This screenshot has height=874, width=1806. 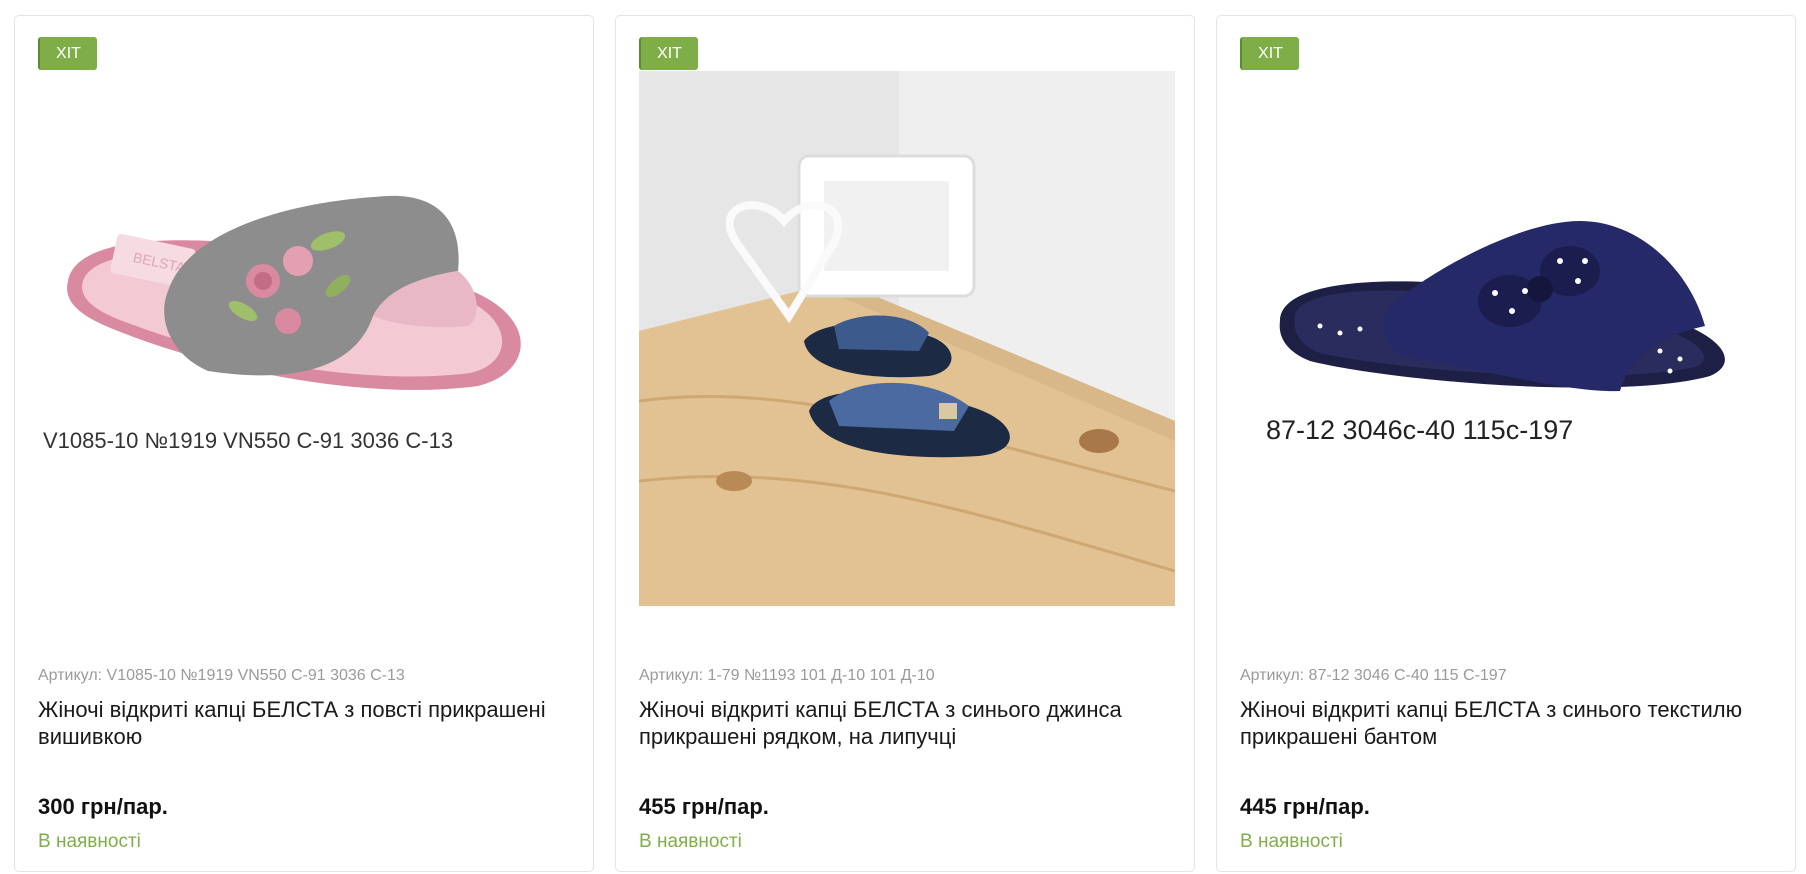 What do you see at coordinates (1305, 806) in the screenshot?
I see `product-price: 445 грн/пар.` at bounding box center [1305, 806].